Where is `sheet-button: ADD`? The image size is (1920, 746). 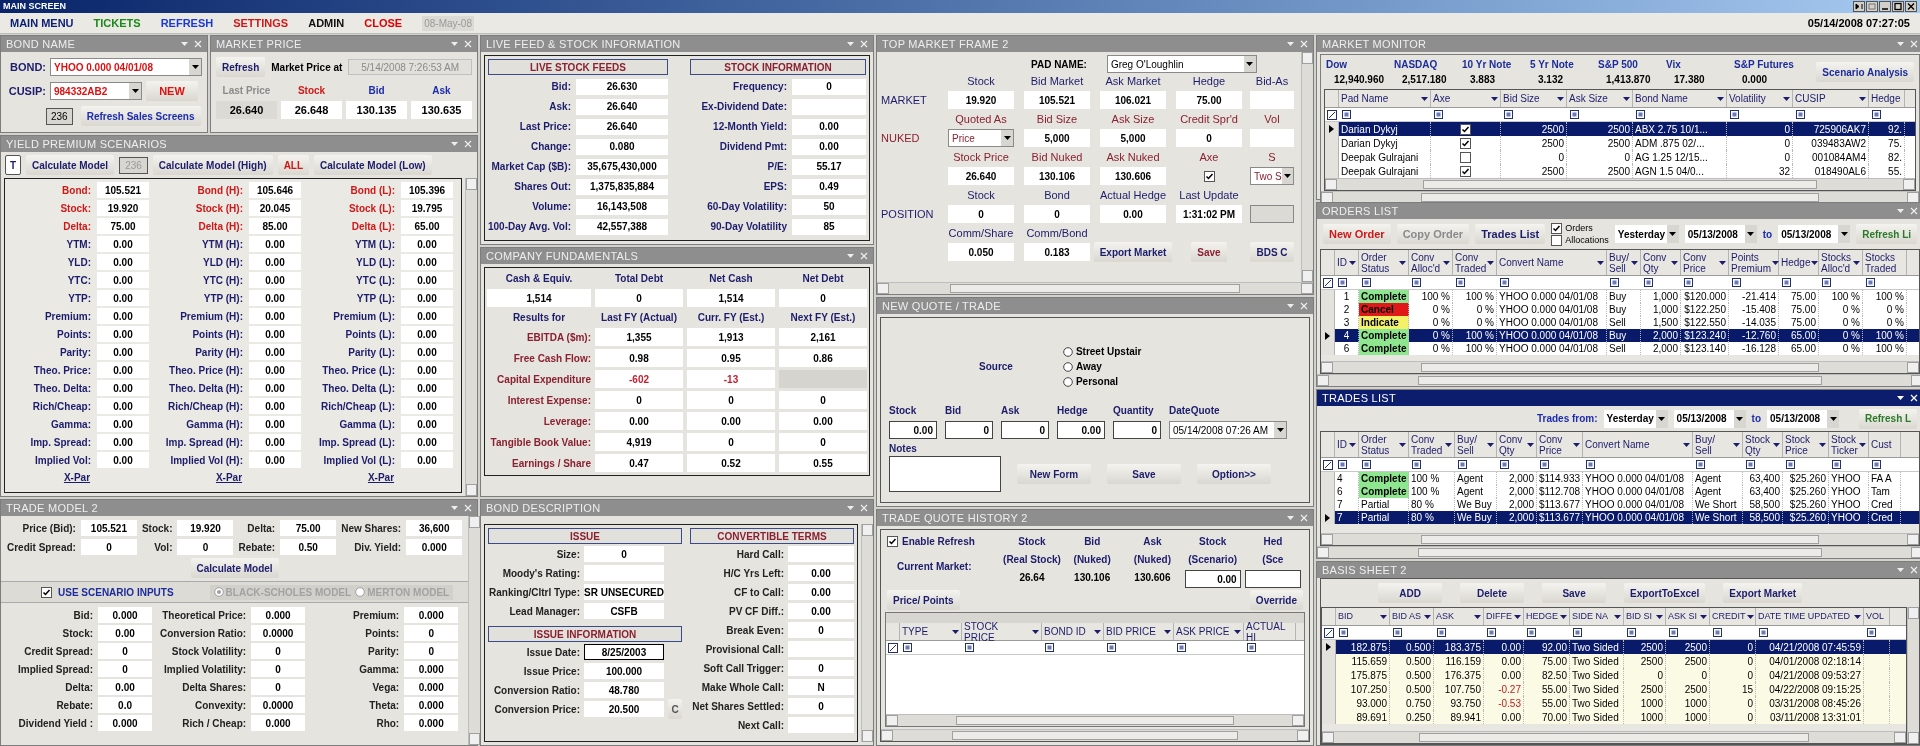
sheet-button: ADD is located at coordinates (1410, 593).